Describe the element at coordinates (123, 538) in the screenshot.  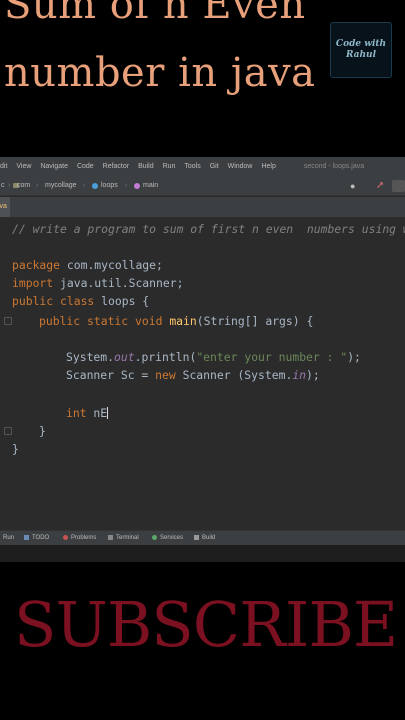
I see `tool-terminal: Terminal` at that location.